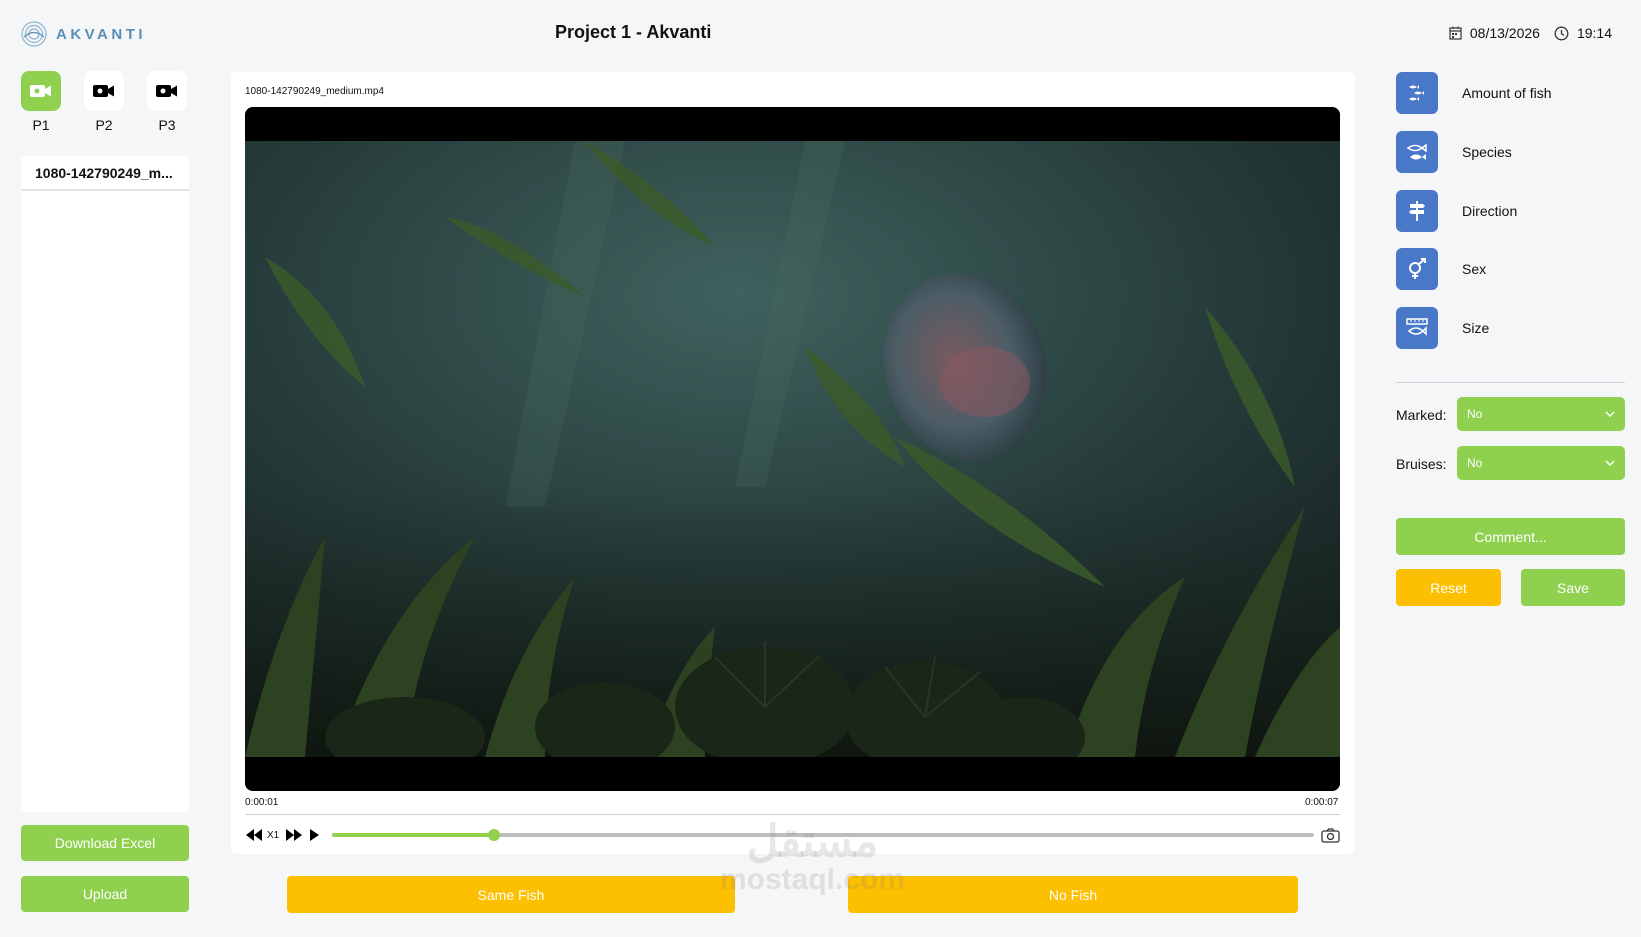 This screenshot has height=937, width=1641. Describe the element at coordinates (262, 802) in the screenshot. I see `current-timestamp: 0:00:01` at that location.